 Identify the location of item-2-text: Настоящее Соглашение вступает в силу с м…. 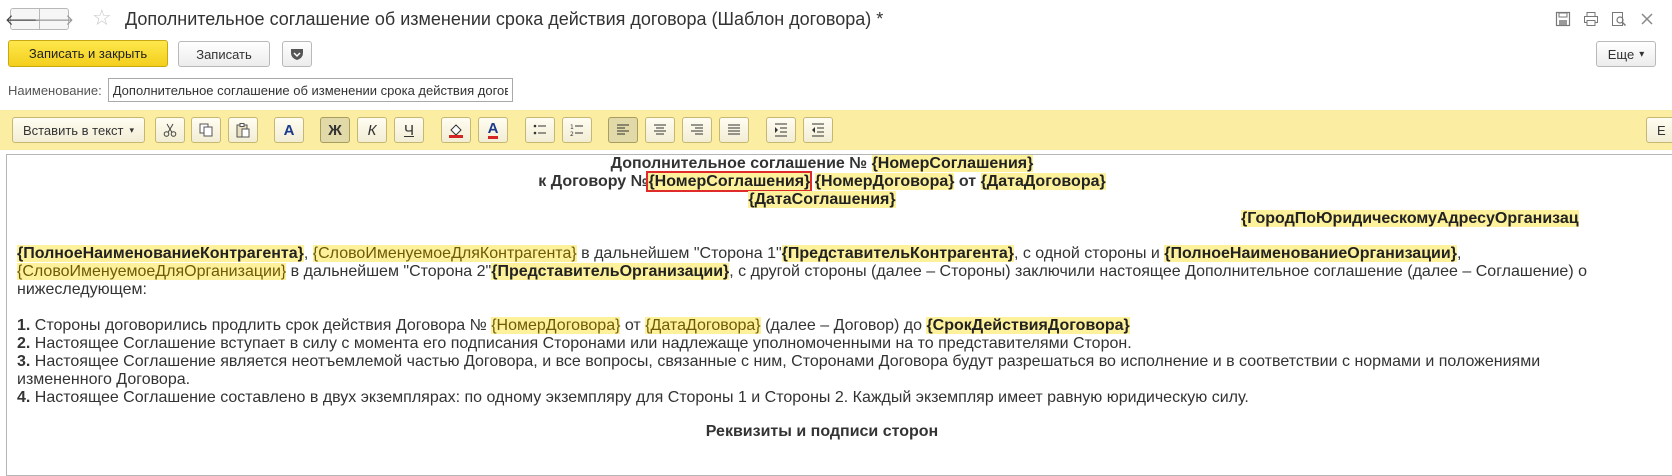
(581, 343).